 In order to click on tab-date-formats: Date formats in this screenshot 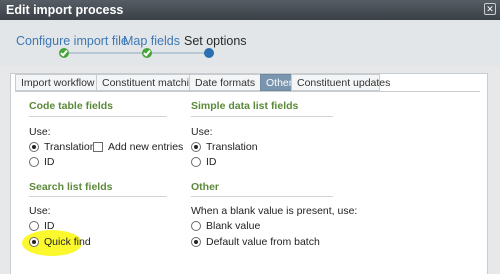, I will do `click(225, 82)`.